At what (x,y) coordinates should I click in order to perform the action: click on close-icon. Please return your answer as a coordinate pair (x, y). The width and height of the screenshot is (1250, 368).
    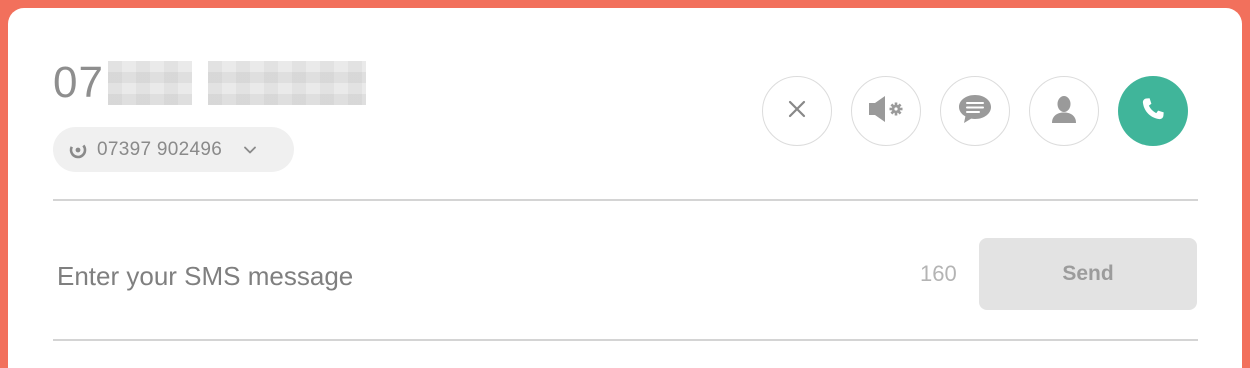
    Looking at the image, I should click on (797, 111).